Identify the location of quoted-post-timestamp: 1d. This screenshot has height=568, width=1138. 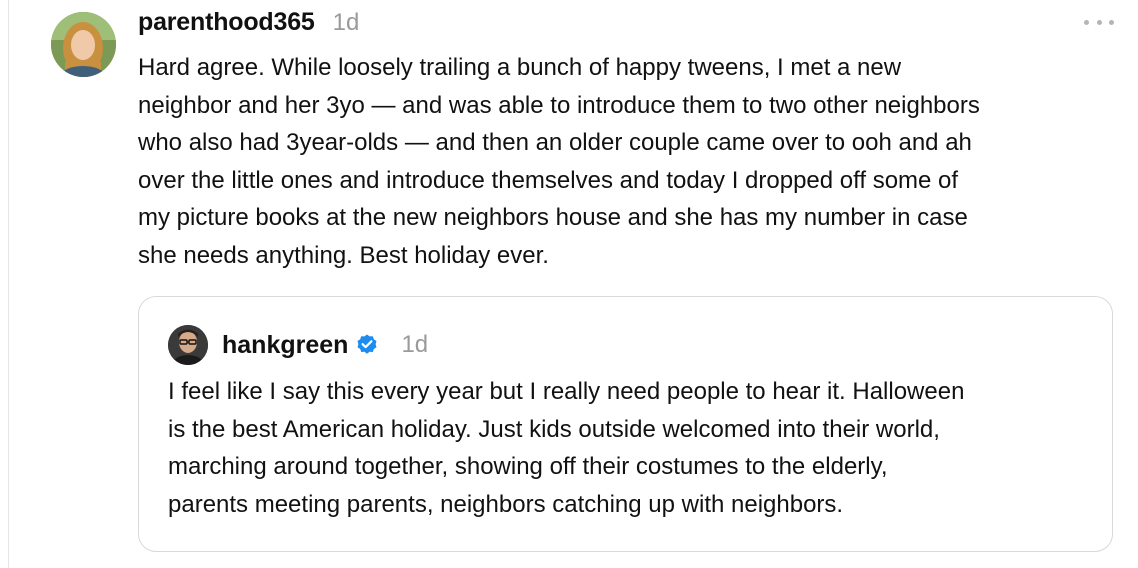
(414, 345).